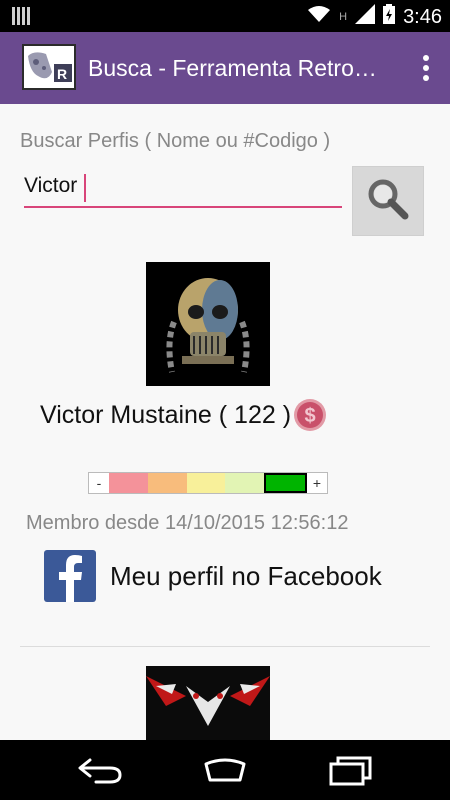 This screenshot has width=450, height=800. I want to click on divider, so click(225, 646).